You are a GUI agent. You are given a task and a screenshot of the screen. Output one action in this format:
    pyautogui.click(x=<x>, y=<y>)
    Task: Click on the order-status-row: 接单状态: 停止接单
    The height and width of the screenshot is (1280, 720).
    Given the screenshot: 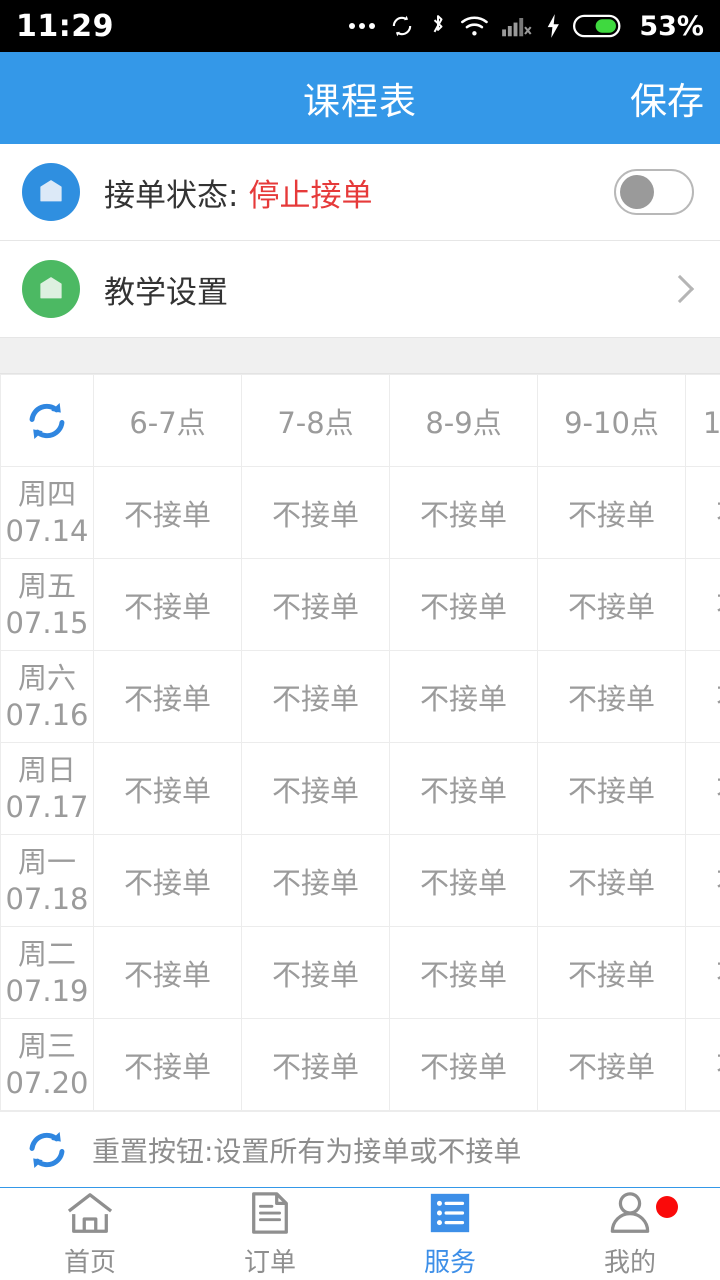 What is the action you would take?
    pyautogui.click(x=360, y=192)
    